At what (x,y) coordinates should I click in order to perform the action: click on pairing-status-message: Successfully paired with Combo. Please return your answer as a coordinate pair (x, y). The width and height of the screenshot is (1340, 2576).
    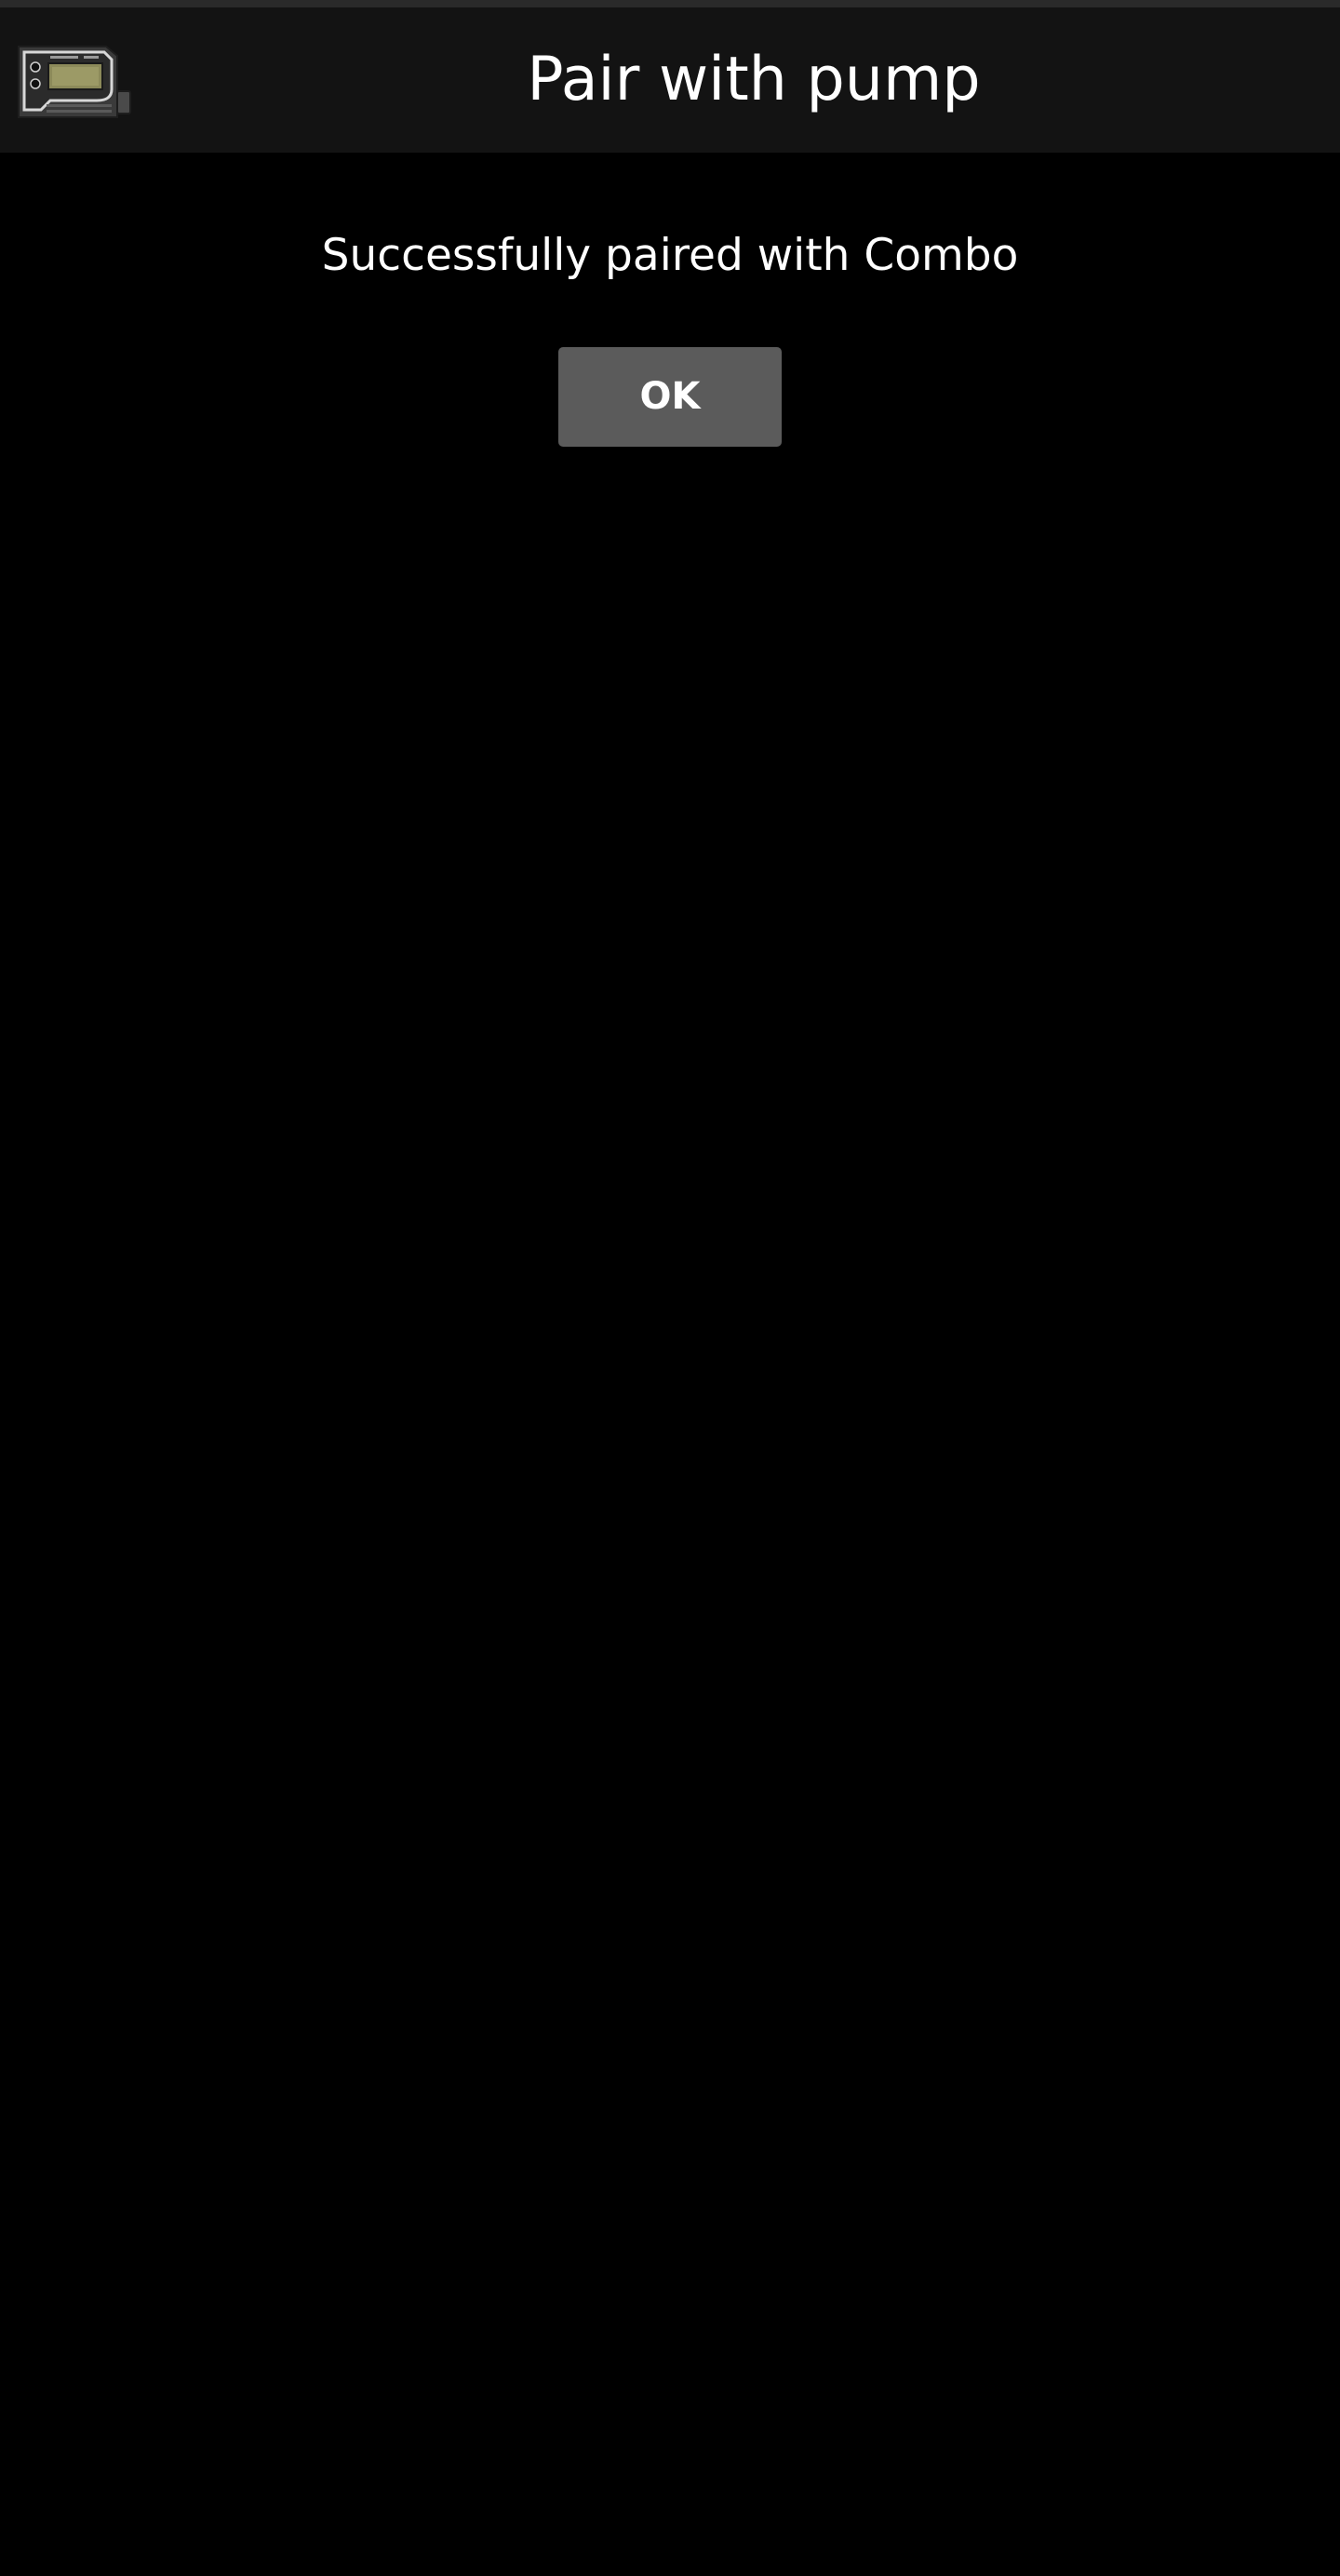
    Looking at the image, I should click on (670, 255).